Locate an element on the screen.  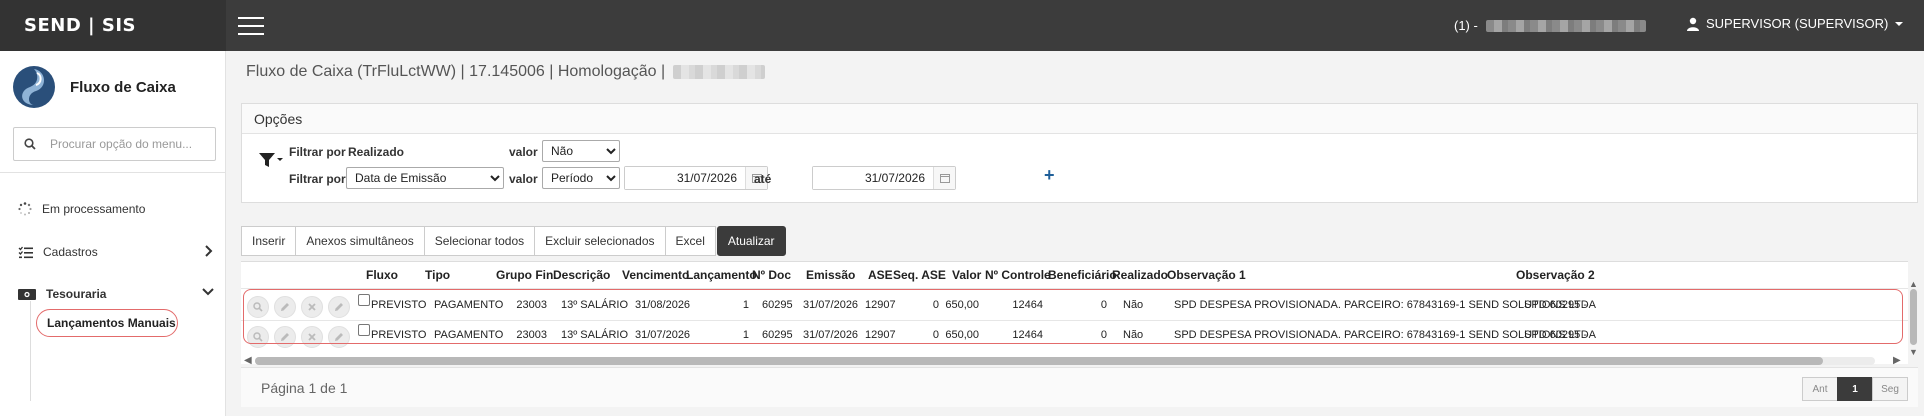
cell-tipo: PAGAMENTO is located at coordinates (469, 305).